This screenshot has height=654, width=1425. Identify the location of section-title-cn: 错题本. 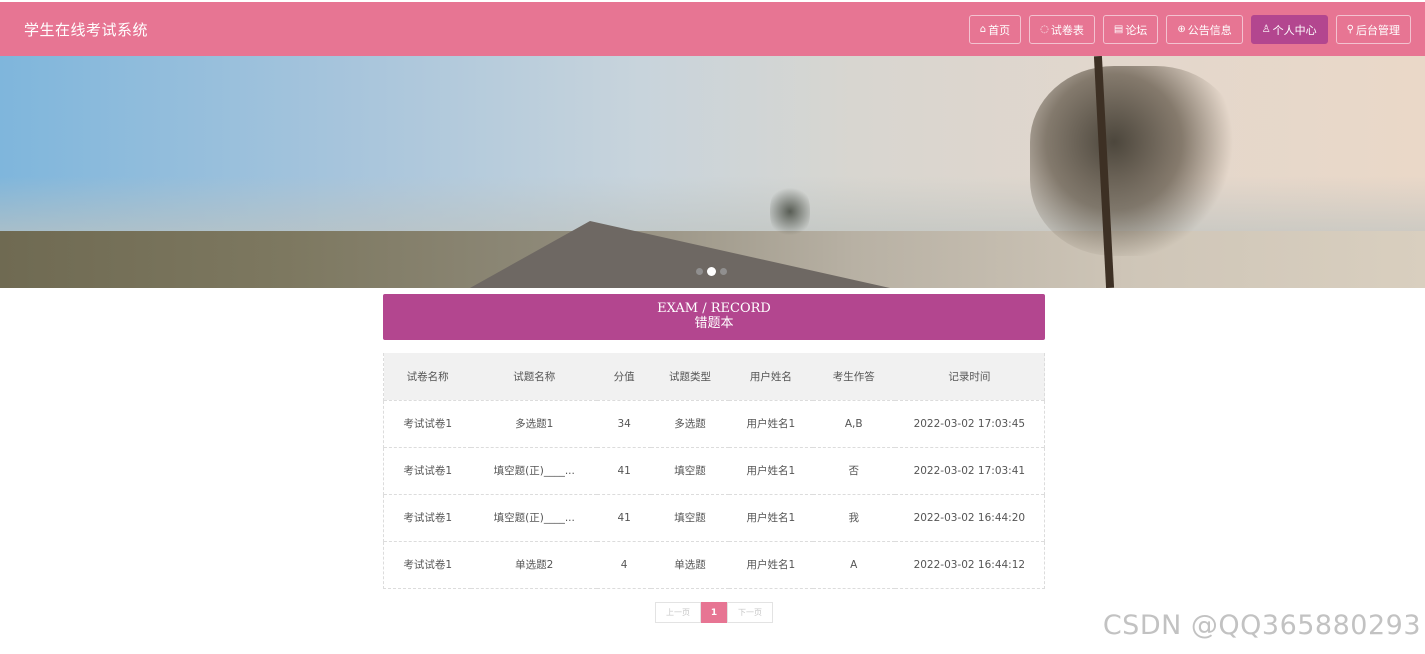
(714, 323).